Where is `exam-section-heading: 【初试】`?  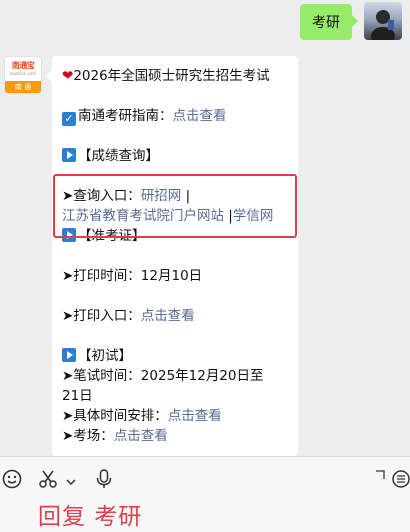 exam-section-heading: 【初试】 is located at coordinates (175, 356).